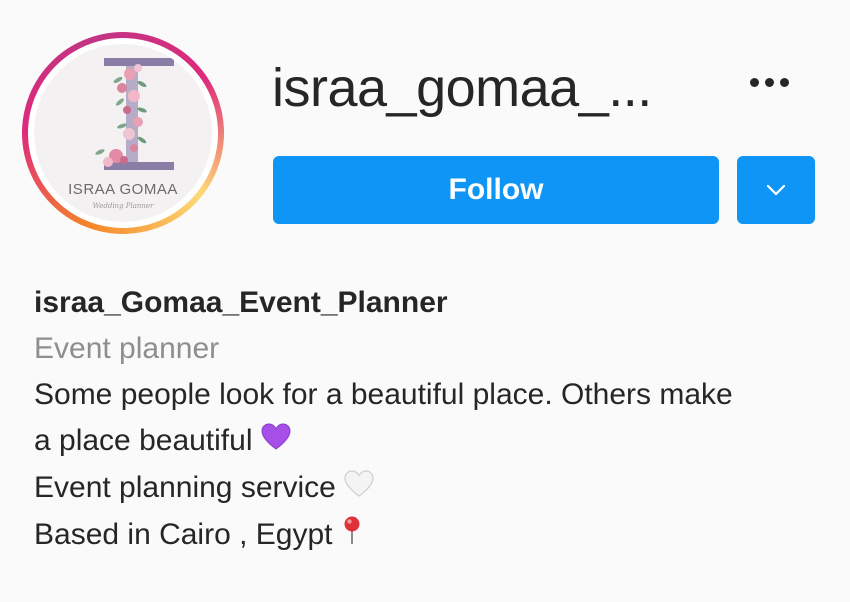 The height and width of the screenshot is (602, 850). I want to click on bio-line-3-text: Event planning service, so click(185, 488).